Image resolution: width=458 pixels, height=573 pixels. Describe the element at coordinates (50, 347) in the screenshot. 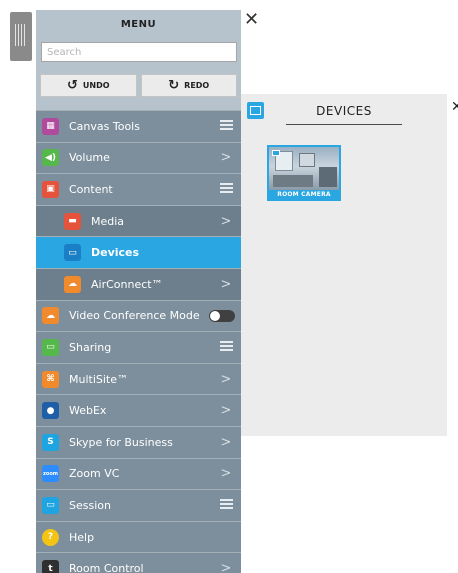

I see `sharing-icon: ▭` at that location.